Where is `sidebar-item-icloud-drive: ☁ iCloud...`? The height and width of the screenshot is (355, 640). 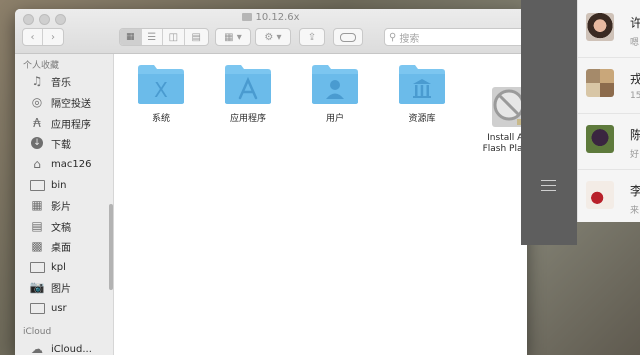 sidebar-item-icloud-drive: ☁ iCloud... is located at coordinates (60, 347).